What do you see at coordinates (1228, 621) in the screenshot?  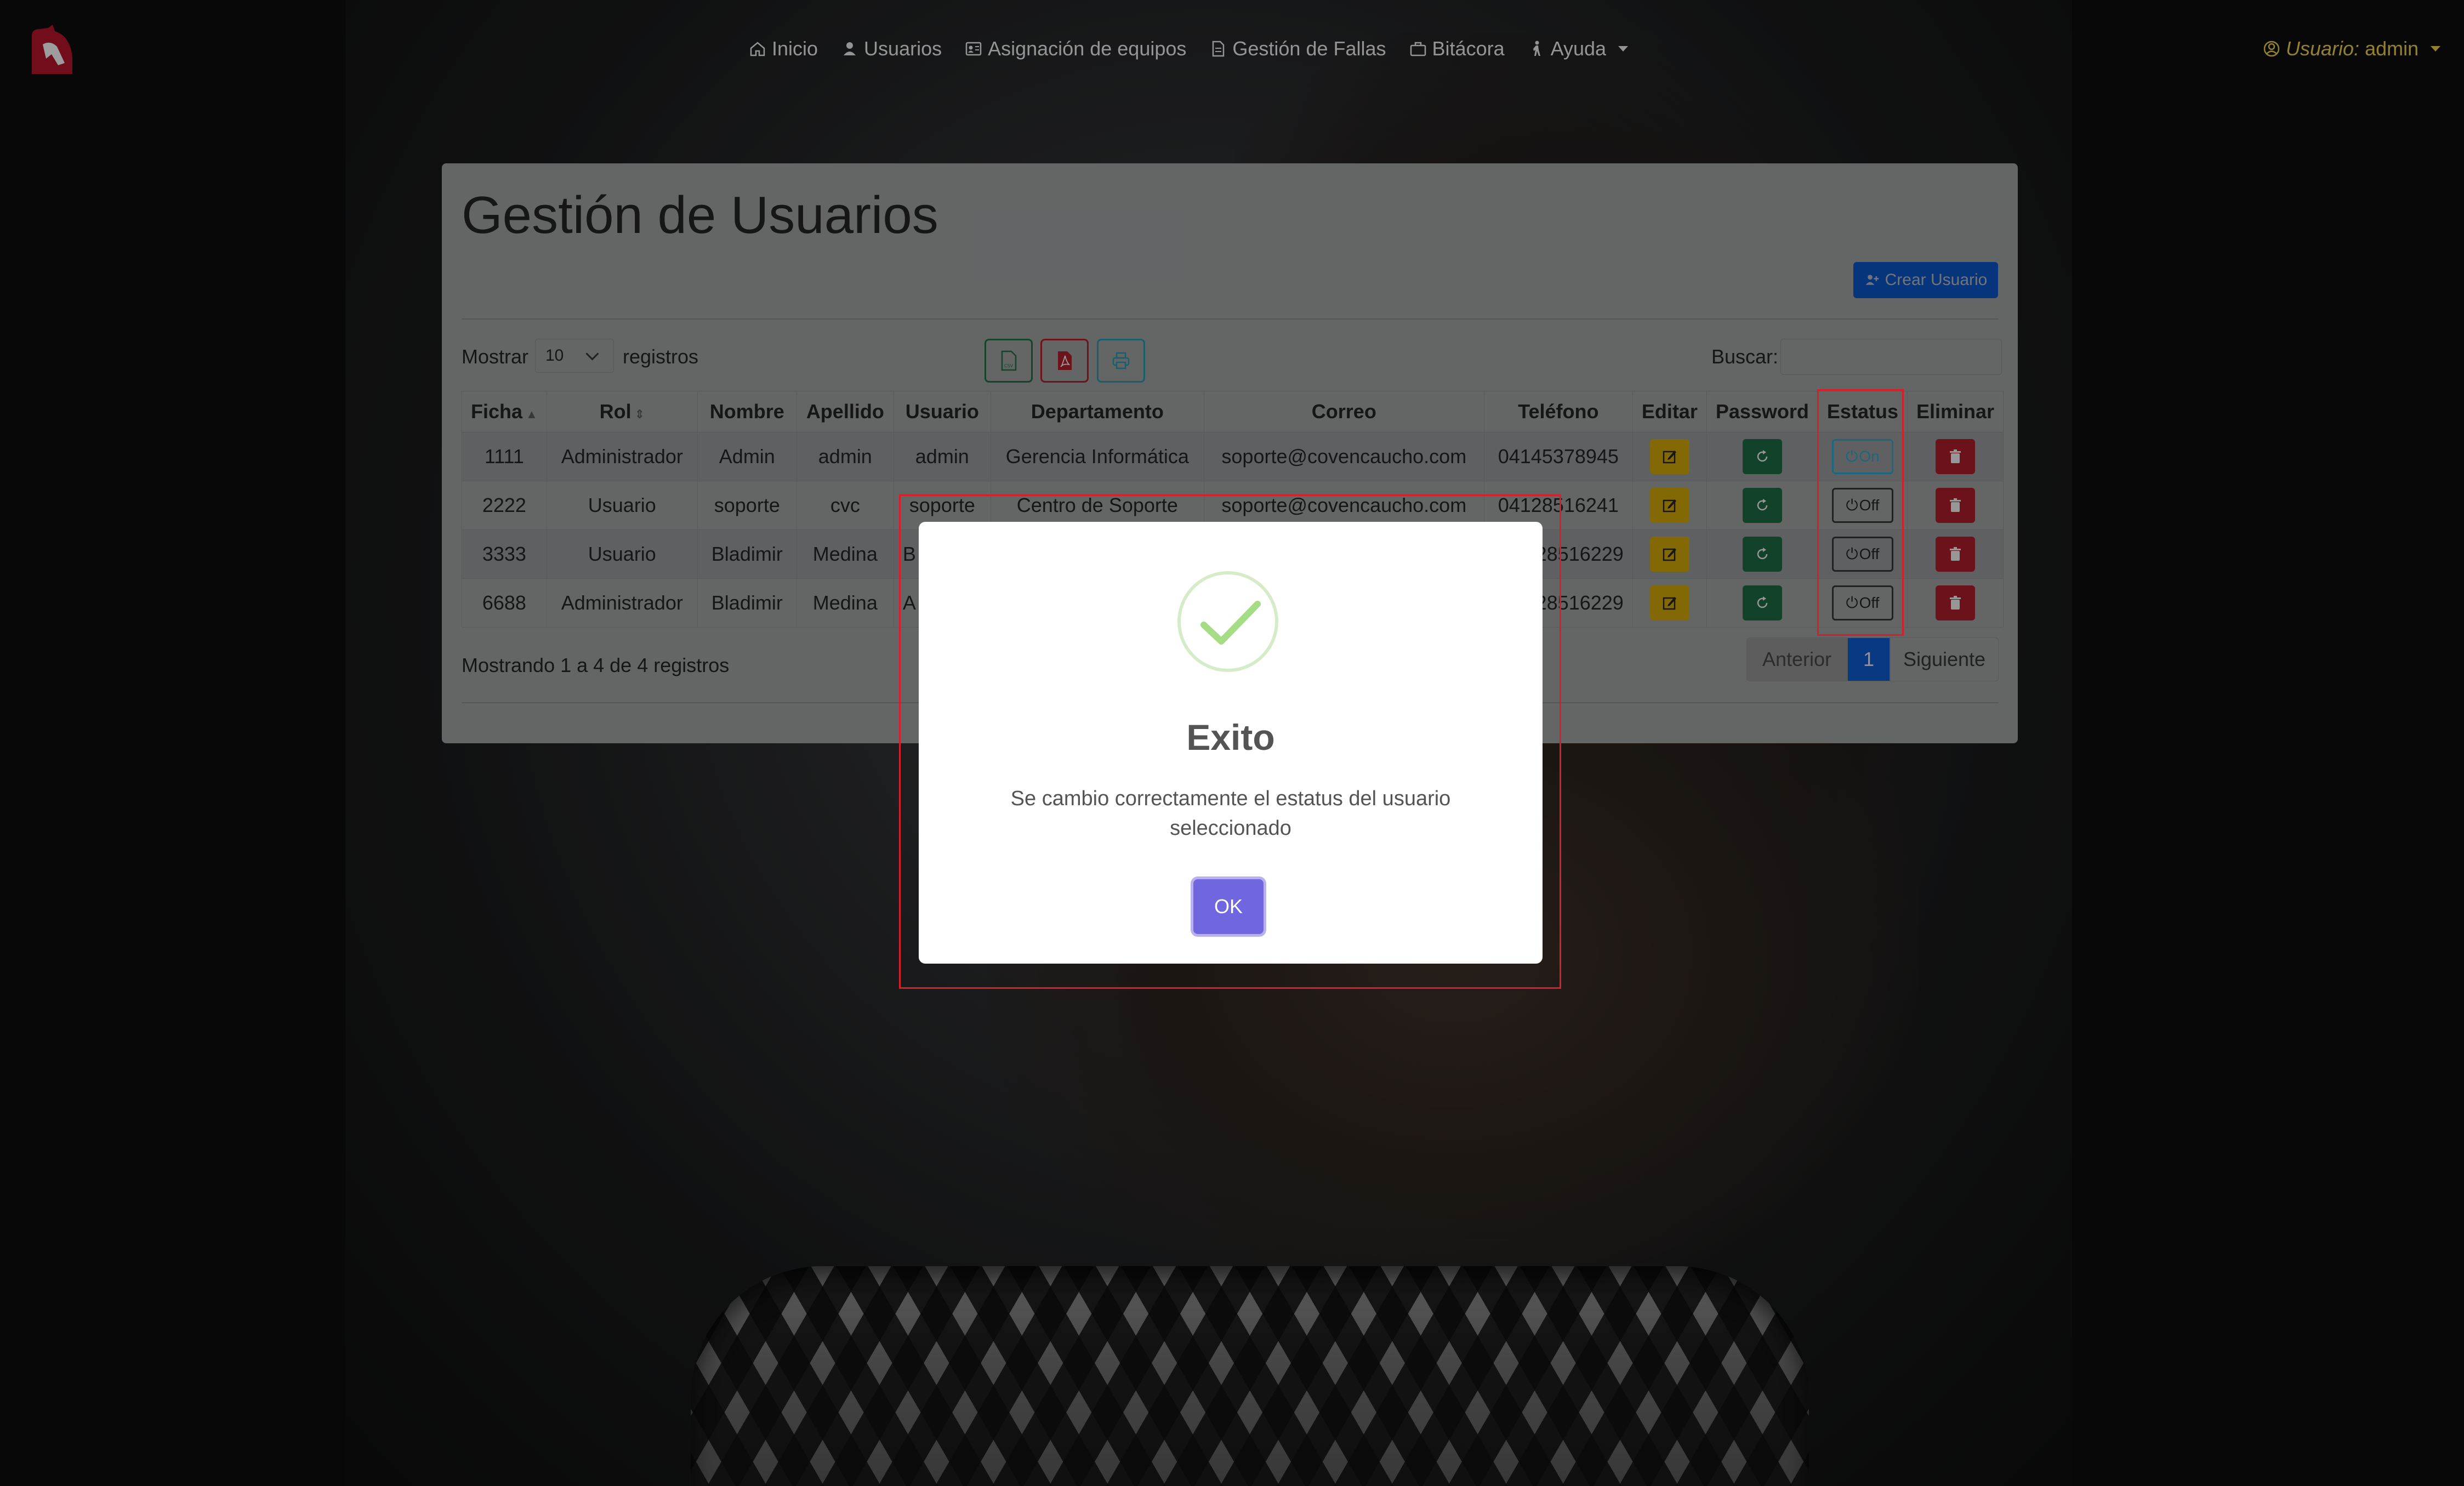 I see `success-check-icon` at bounding box center [1228, 621].